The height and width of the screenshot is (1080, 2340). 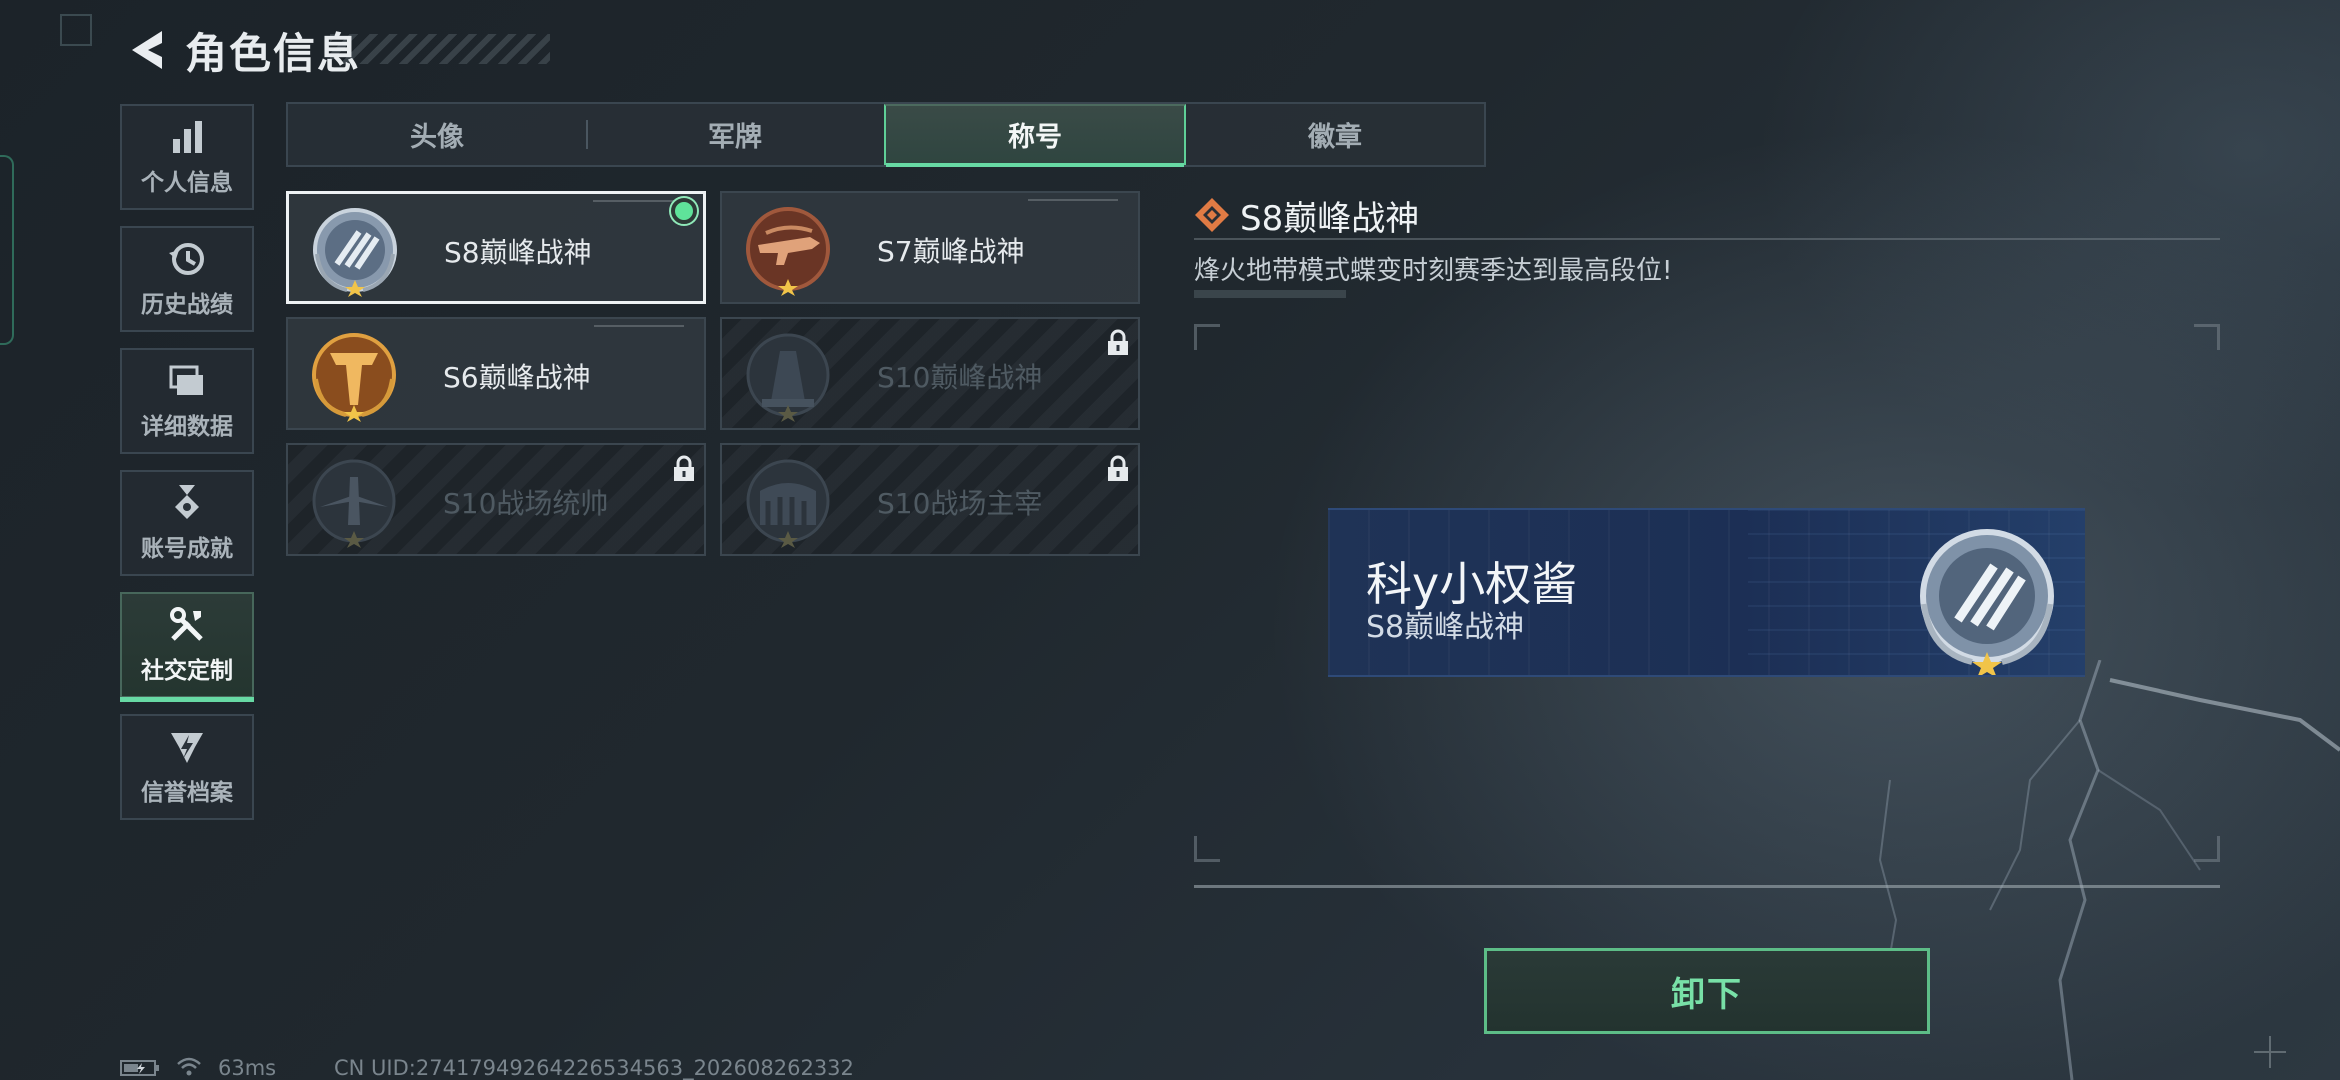 What do you see at coordinates (187, 793) in the screenshot?
I see `sidebar-item-label: 信誉档案` at bounding box center [187, 793].